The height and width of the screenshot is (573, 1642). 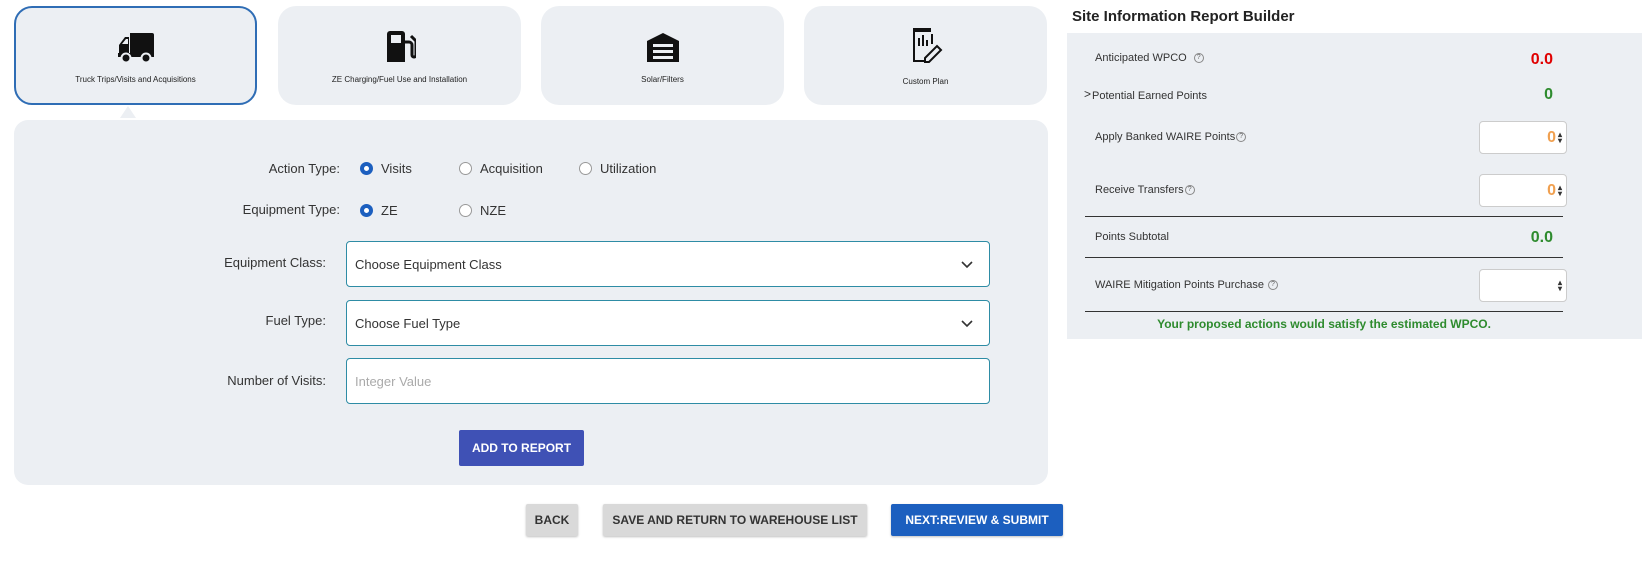 What do you see at coordinates (1087, 94) in the screenshot?
I see `chevron-right-icon: >` at bounding box center [1087, 94].